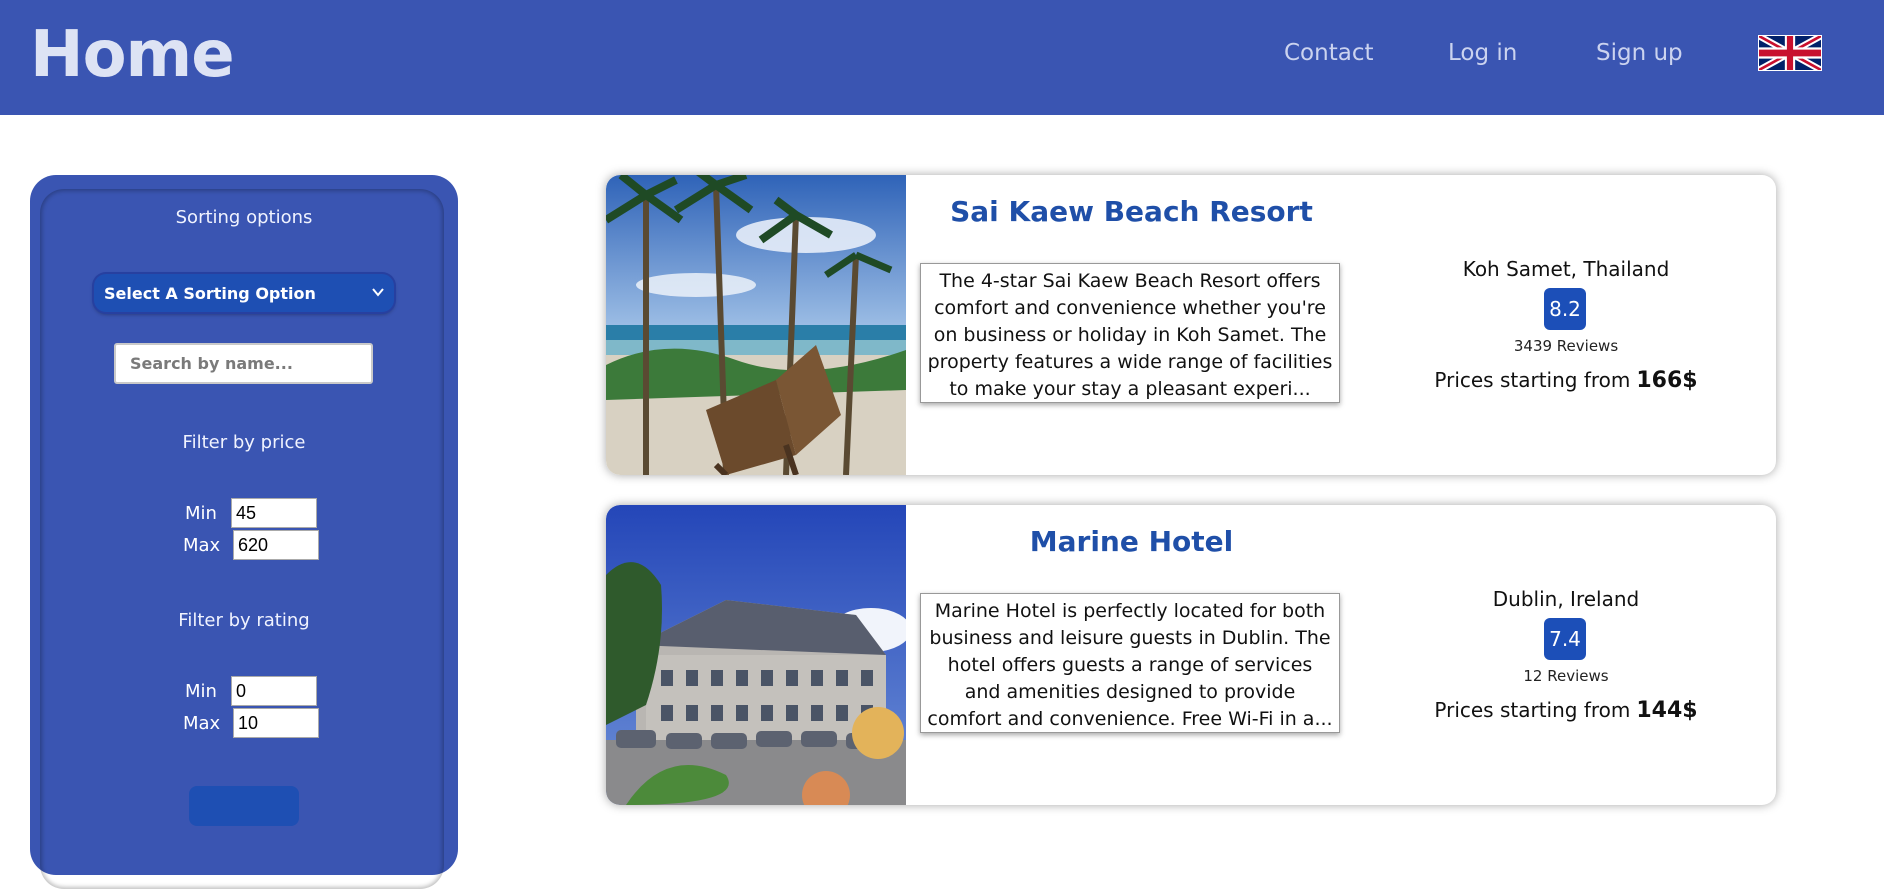 This screenshot has width=1884, height=889. Describe the element at coordinates (202, 545) in the screenshot. I see `price-max-label: Max` at that location.